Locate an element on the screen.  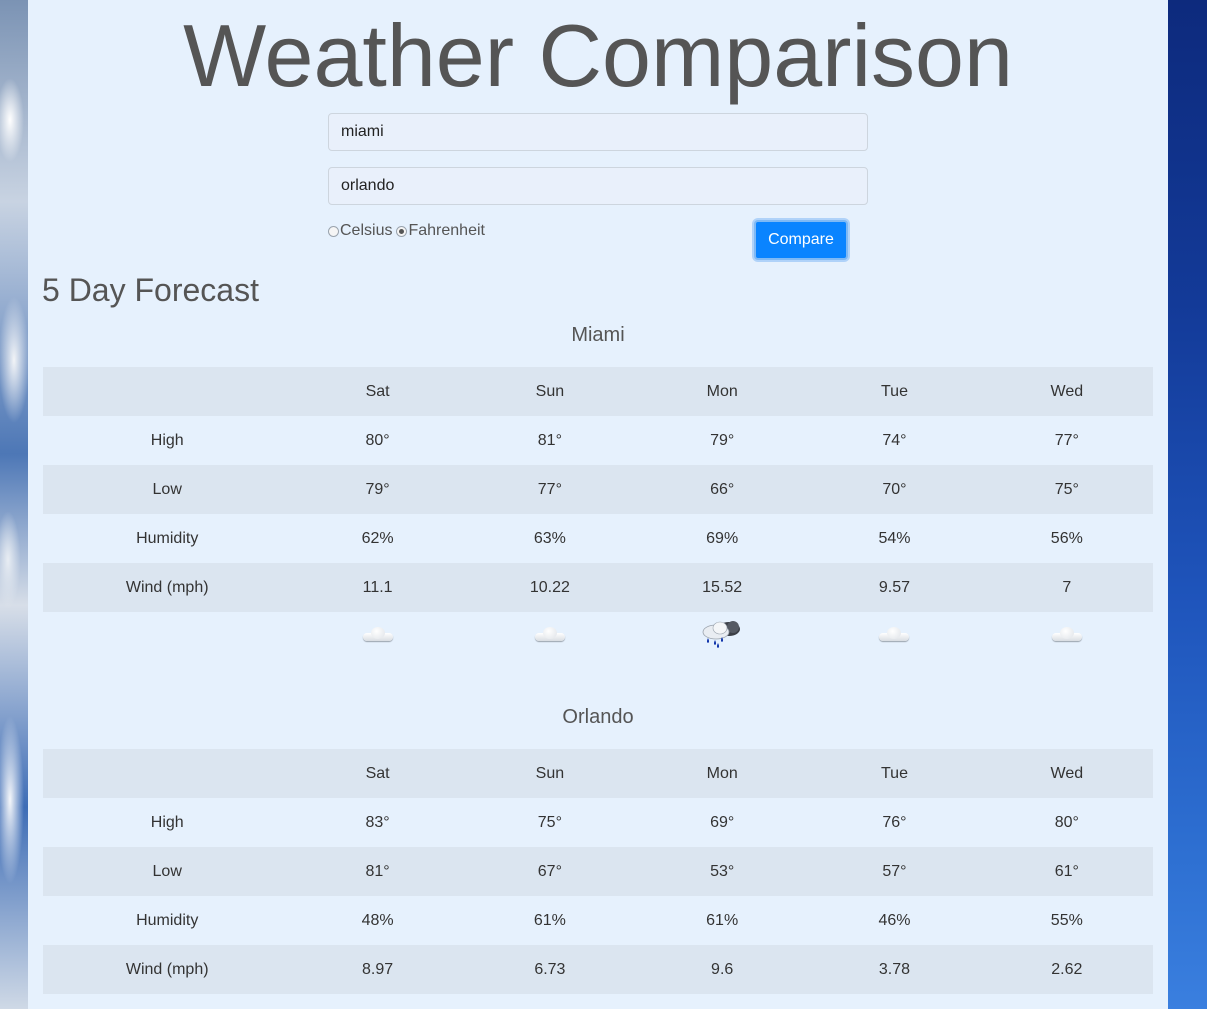
table-cell: 2.62 is located at coordinates (1066, 969).